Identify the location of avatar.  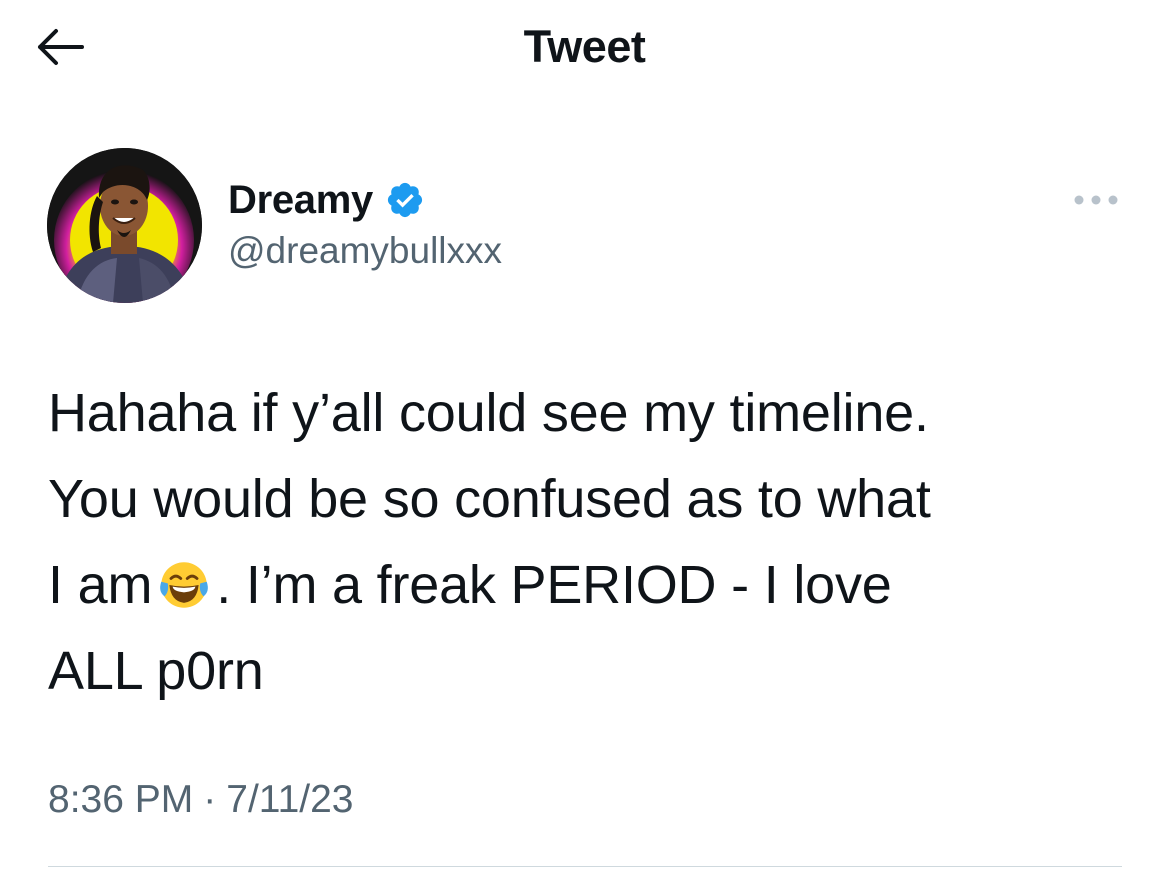
(124, 225).